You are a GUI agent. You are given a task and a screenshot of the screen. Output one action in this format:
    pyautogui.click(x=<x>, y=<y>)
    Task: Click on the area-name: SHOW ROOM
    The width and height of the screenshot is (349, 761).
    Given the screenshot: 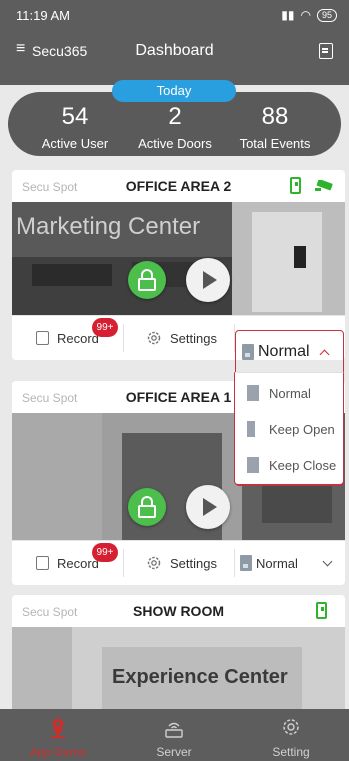 What is the action you would take?
    pyautogui.click(x=178, y=611)
    